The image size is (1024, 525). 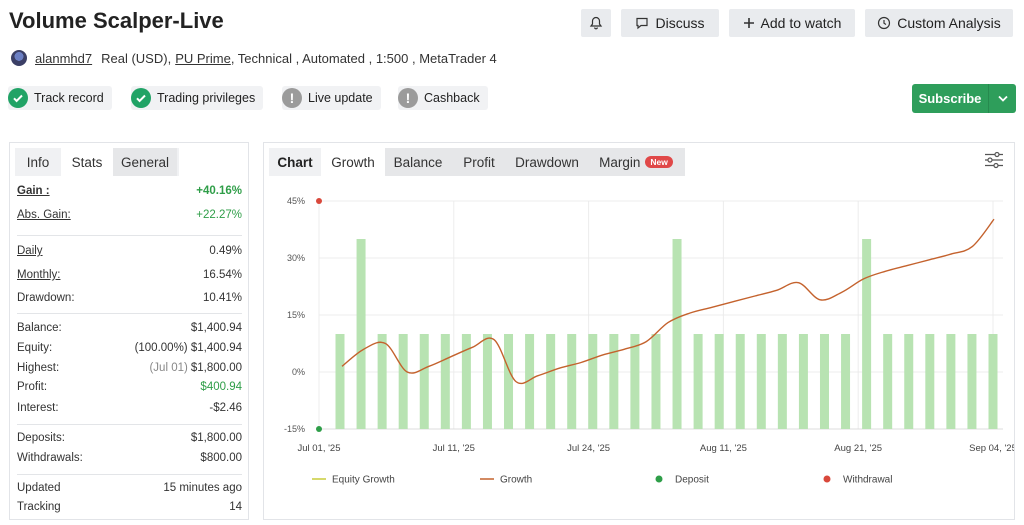 I want to click on custom-analysis-button: Custom Analysis, so click(x=939, y=23).